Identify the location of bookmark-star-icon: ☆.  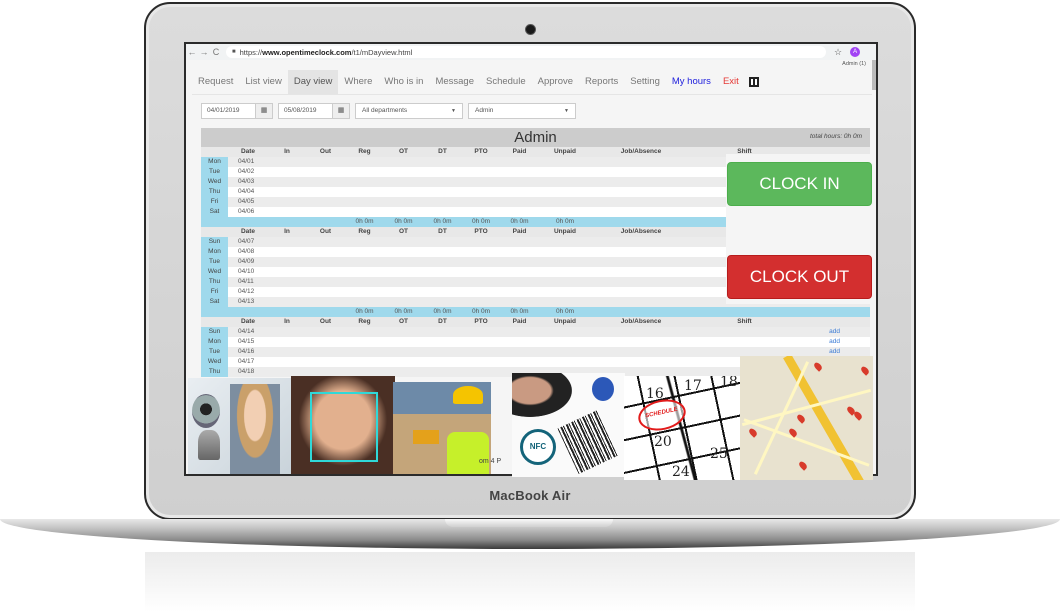
(838, 52).